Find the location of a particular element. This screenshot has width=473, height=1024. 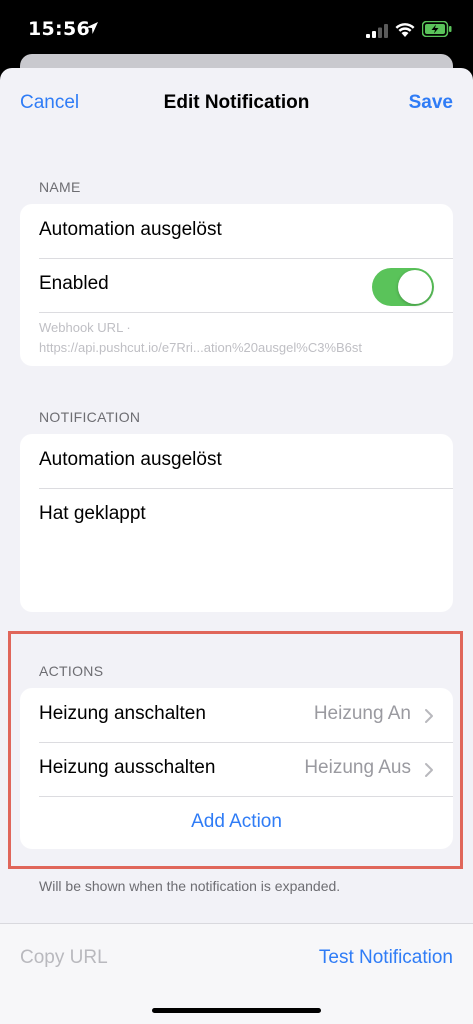

notification-title-value: Automation ausgelöst is located at coordinates (130, 459).